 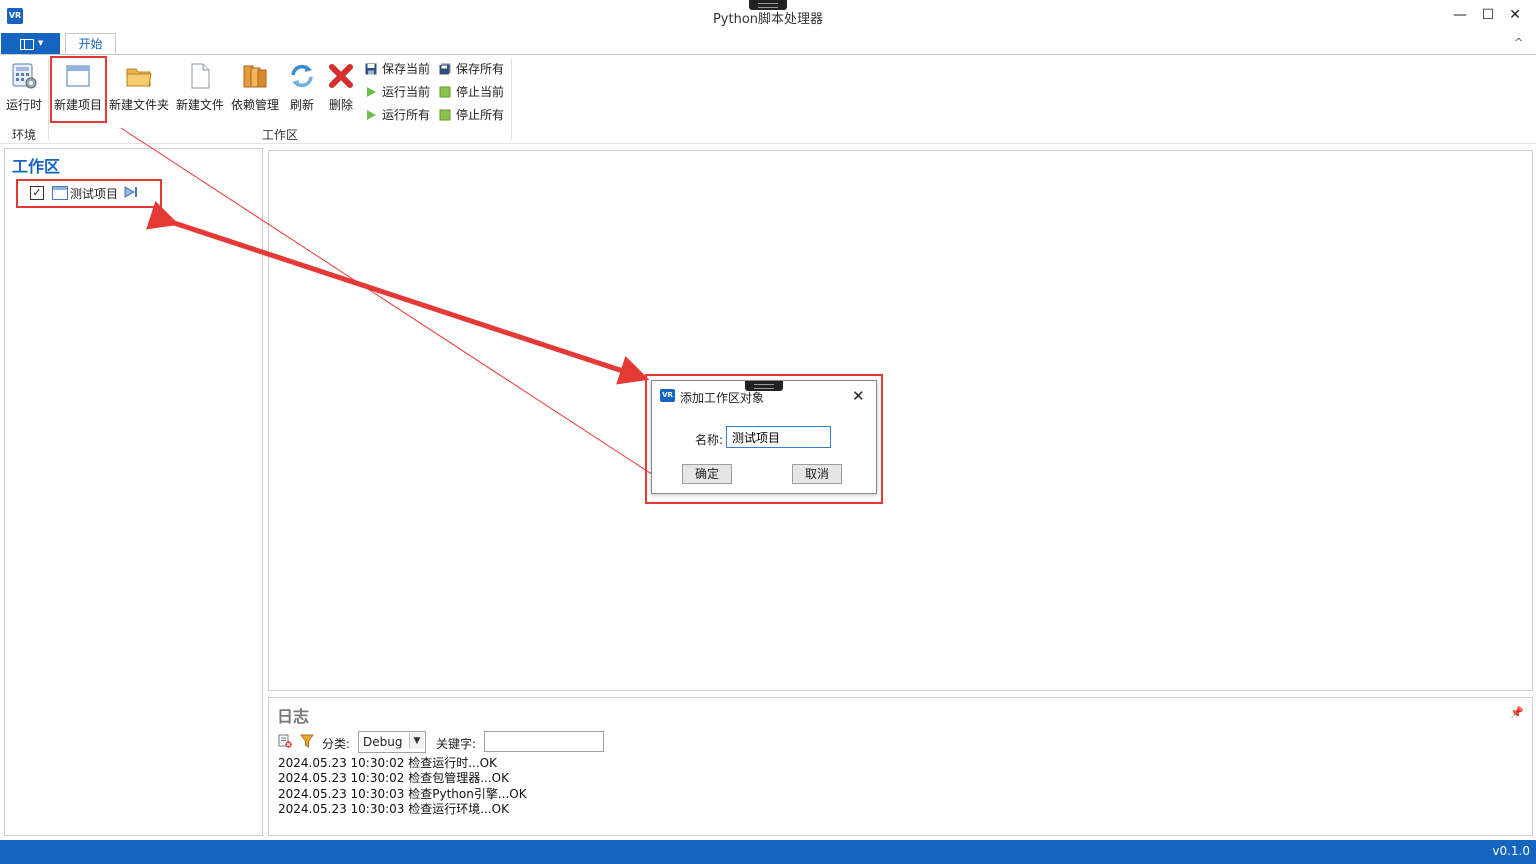 I want to click on dialog-close-icon: ✕, so click(x=858, y=396).